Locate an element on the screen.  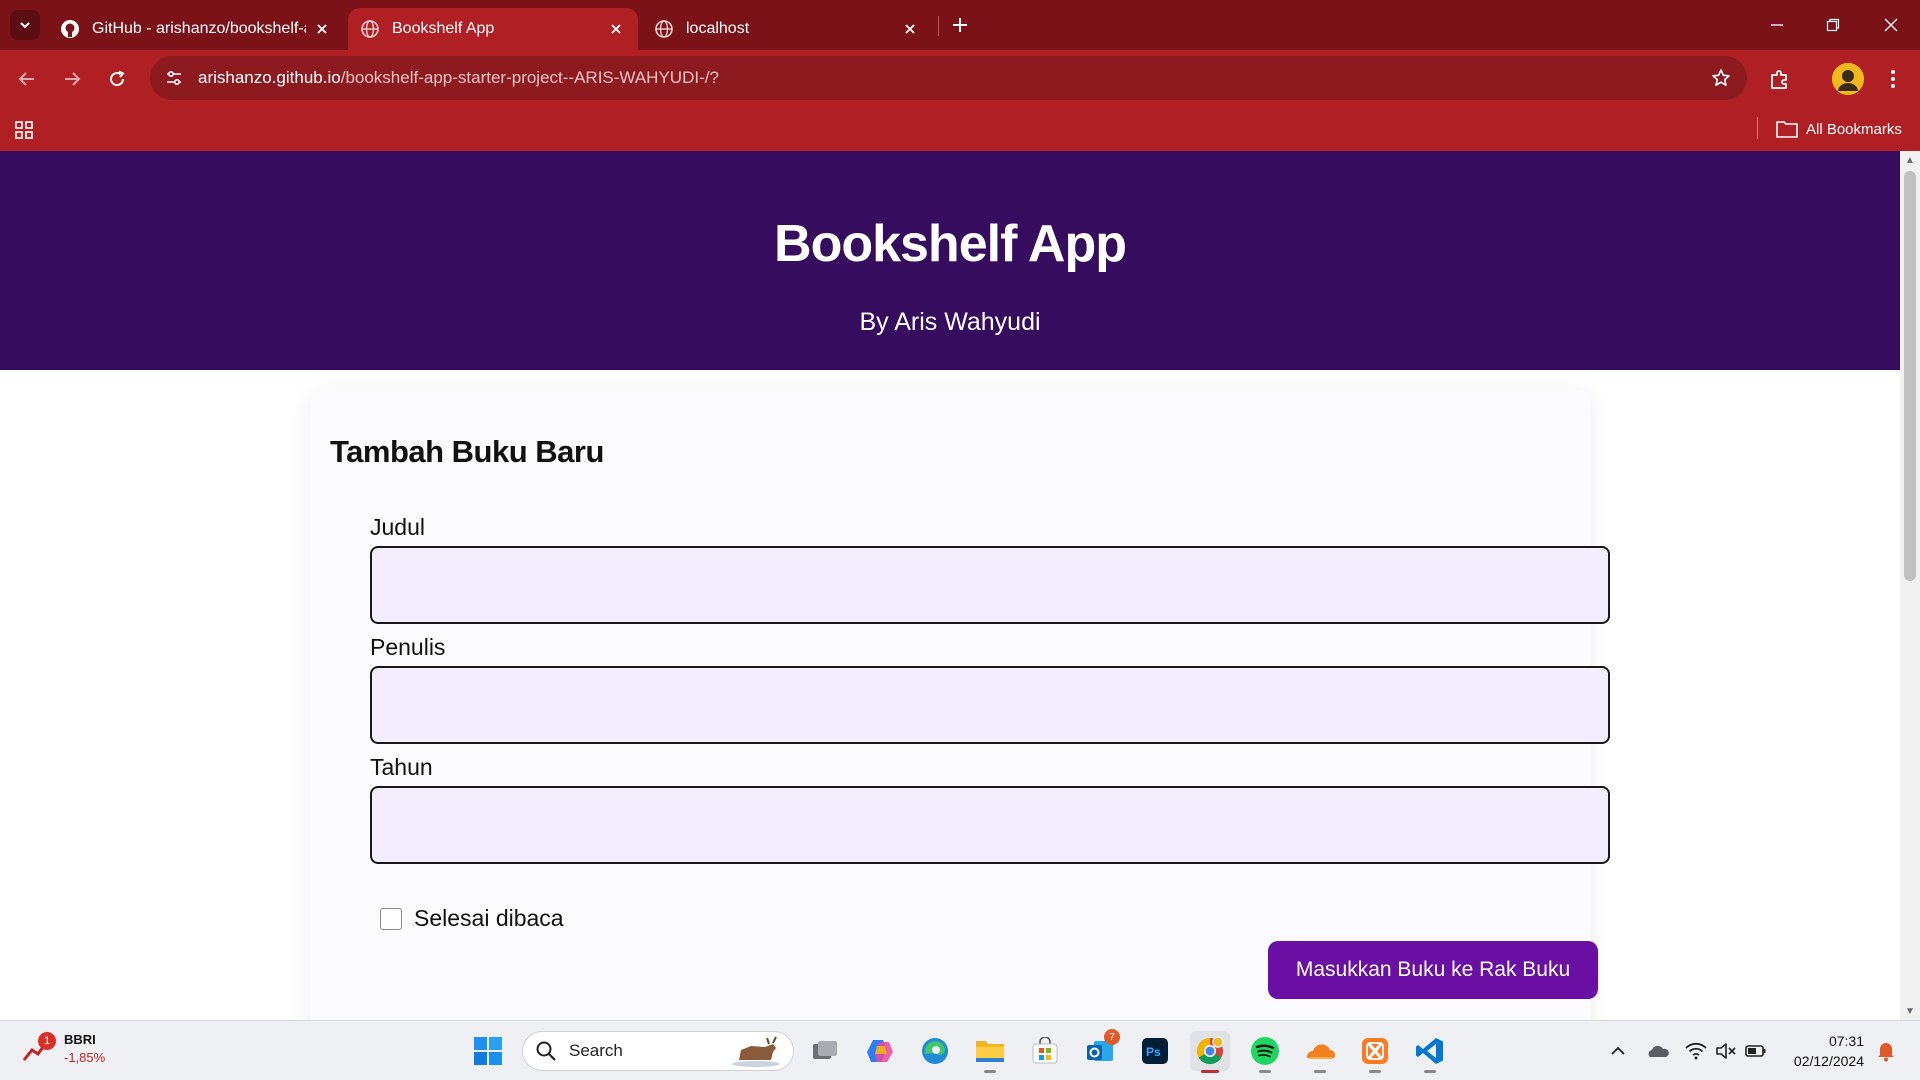
apps-grid-icon is located at coordinates (24, 130).